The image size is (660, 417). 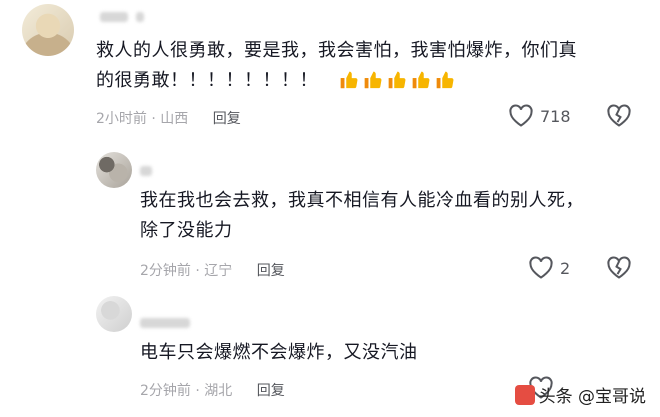 I want to click on thumbs-up-emoji-row, so click(x=398, y=80).